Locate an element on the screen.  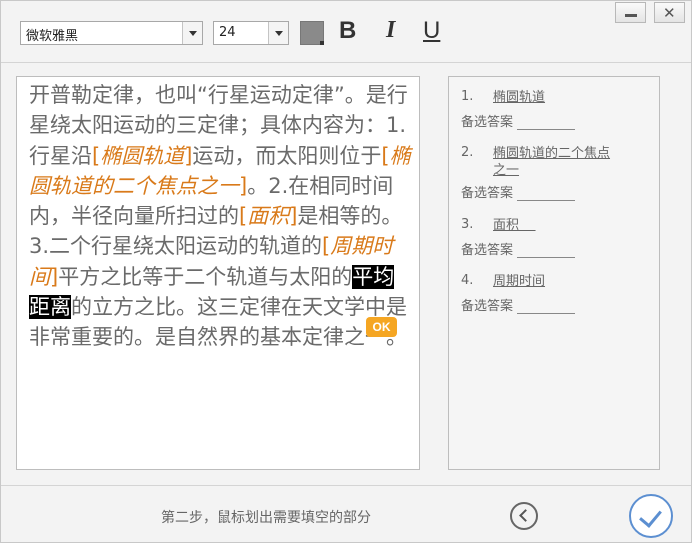
close-icon: ✕ is located at coordinates (669, 13).